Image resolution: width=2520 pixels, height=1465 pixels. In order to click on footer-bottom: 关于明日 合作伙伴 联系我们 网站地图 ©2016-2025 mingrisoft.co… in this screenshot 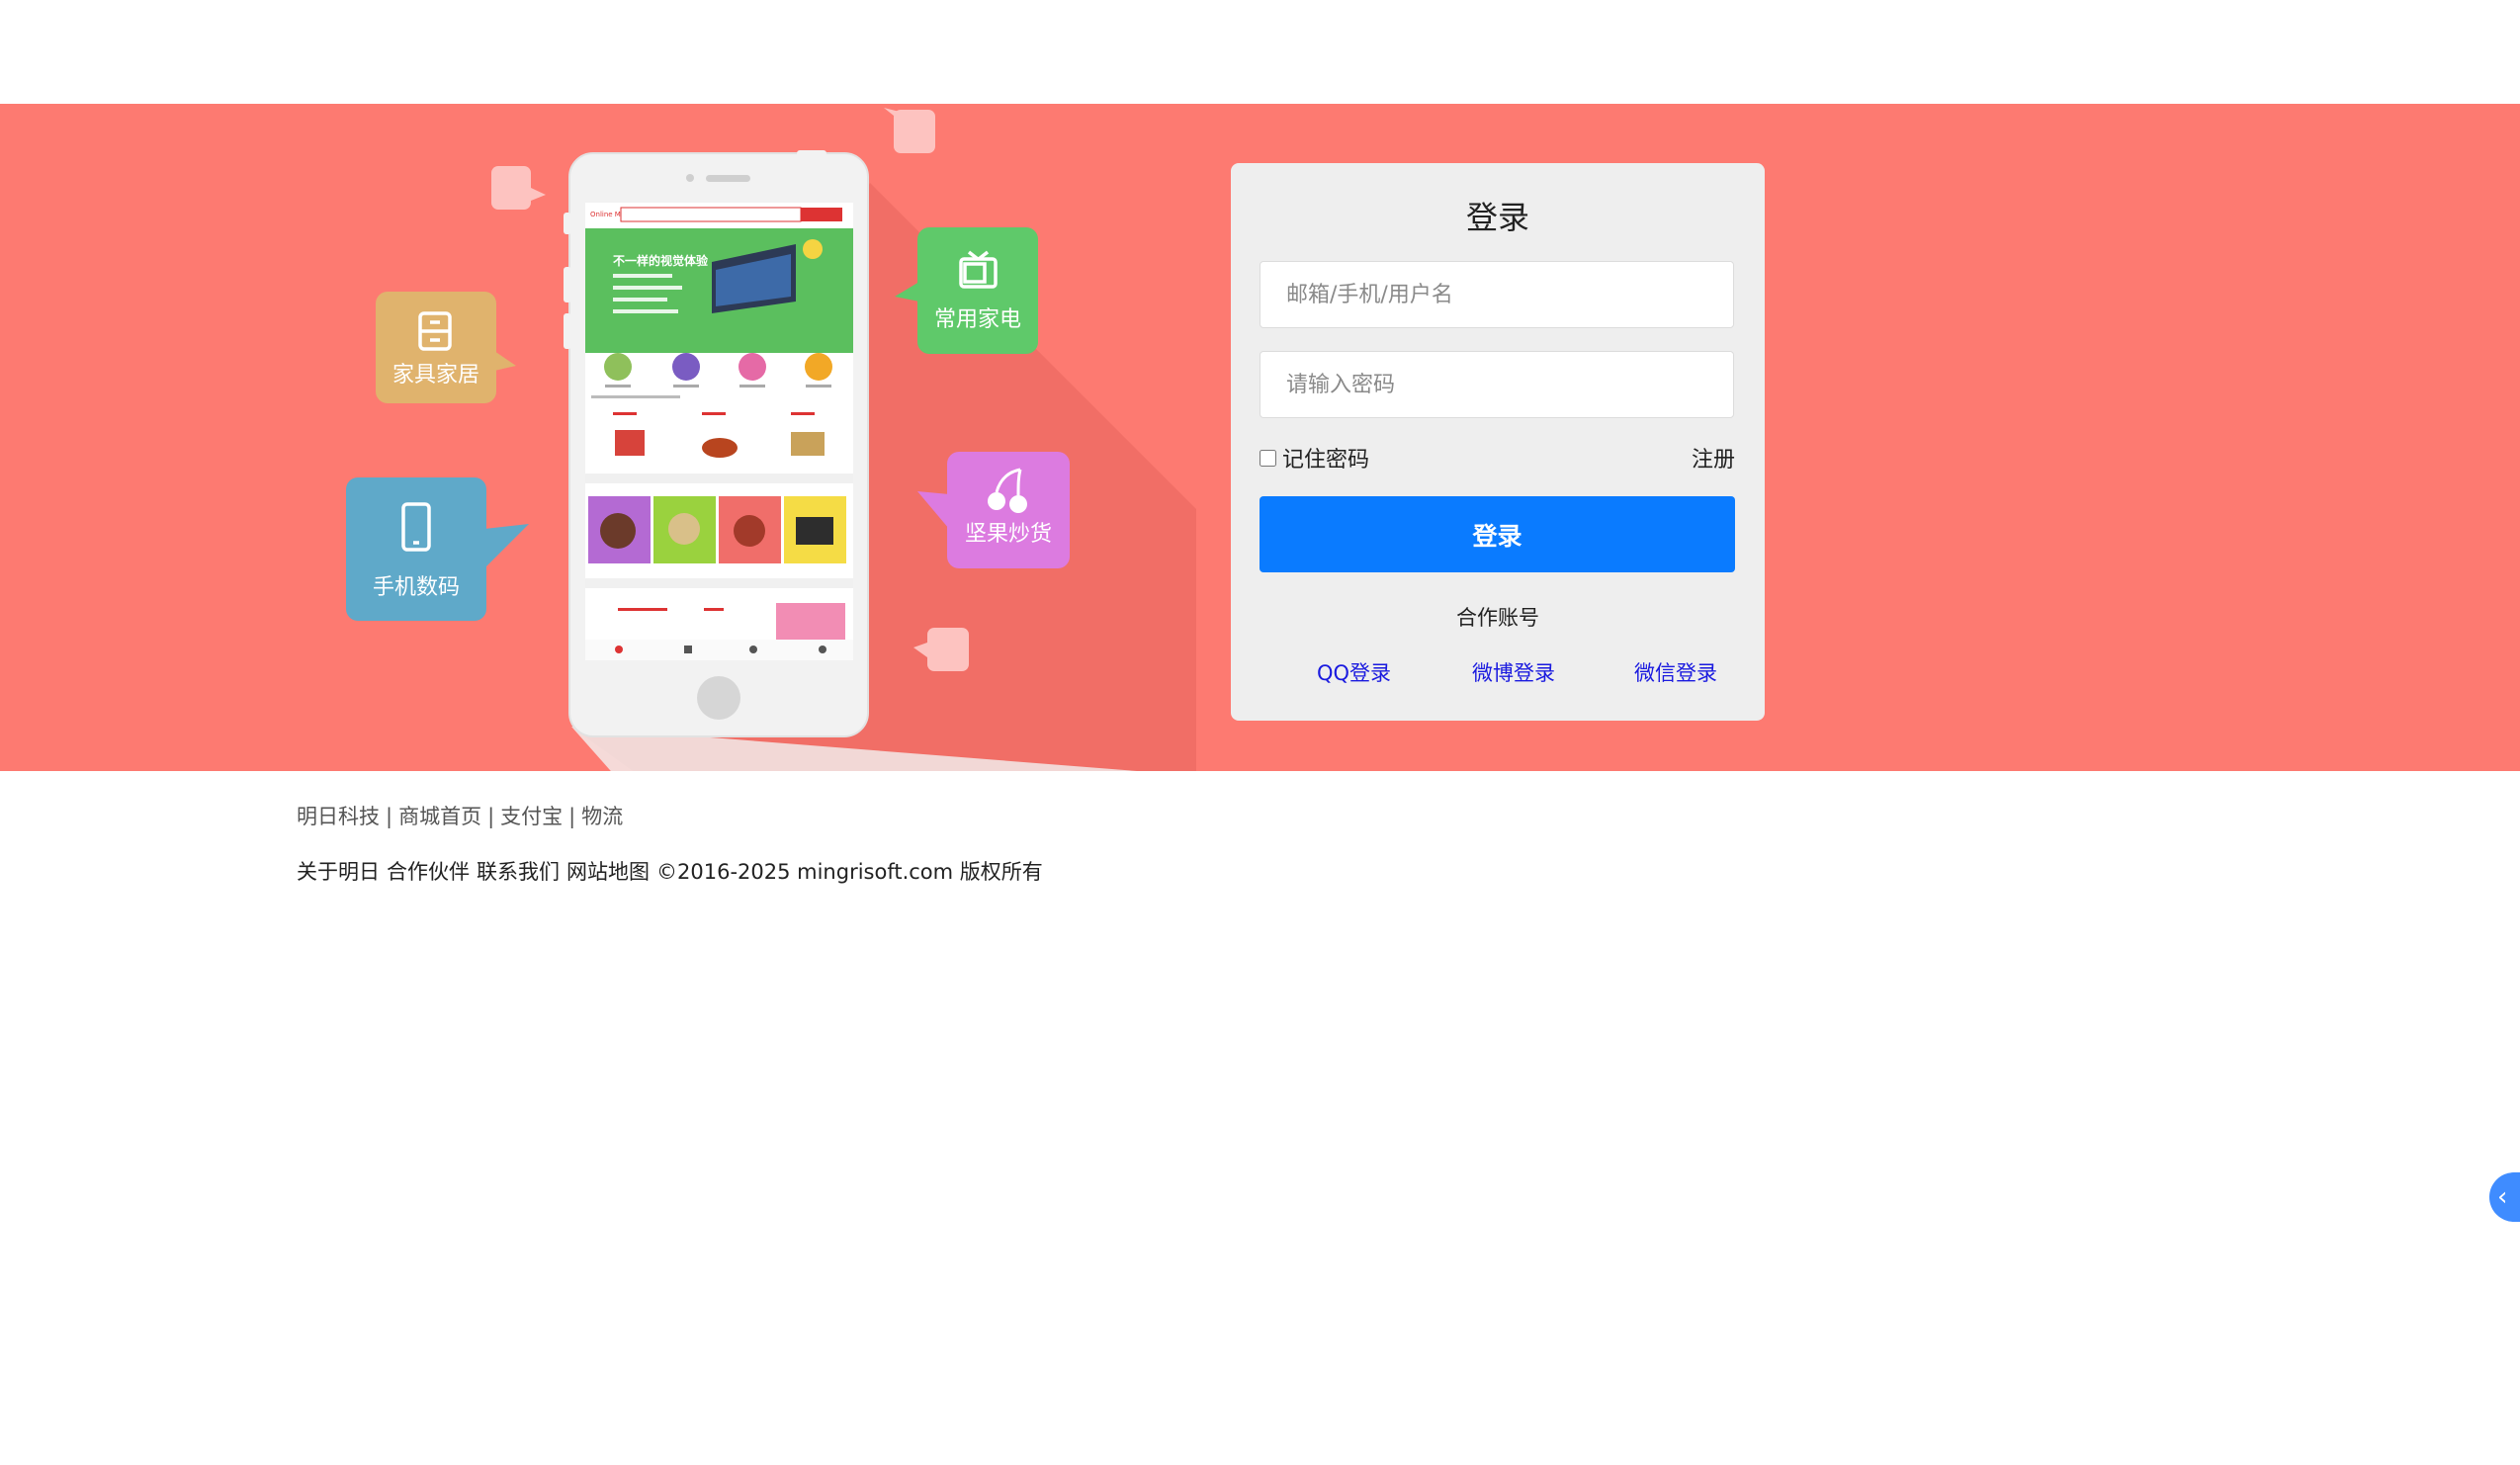, I will do `click(673, 871)`.